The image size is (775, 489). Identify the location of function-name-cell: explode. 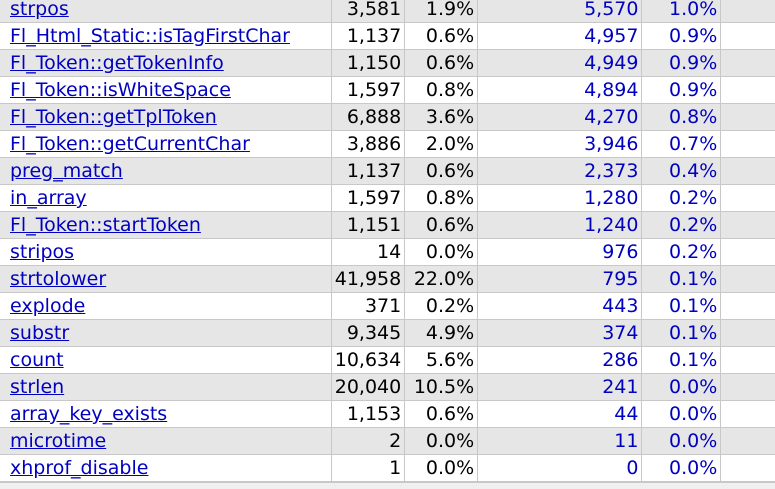
(166, 306).